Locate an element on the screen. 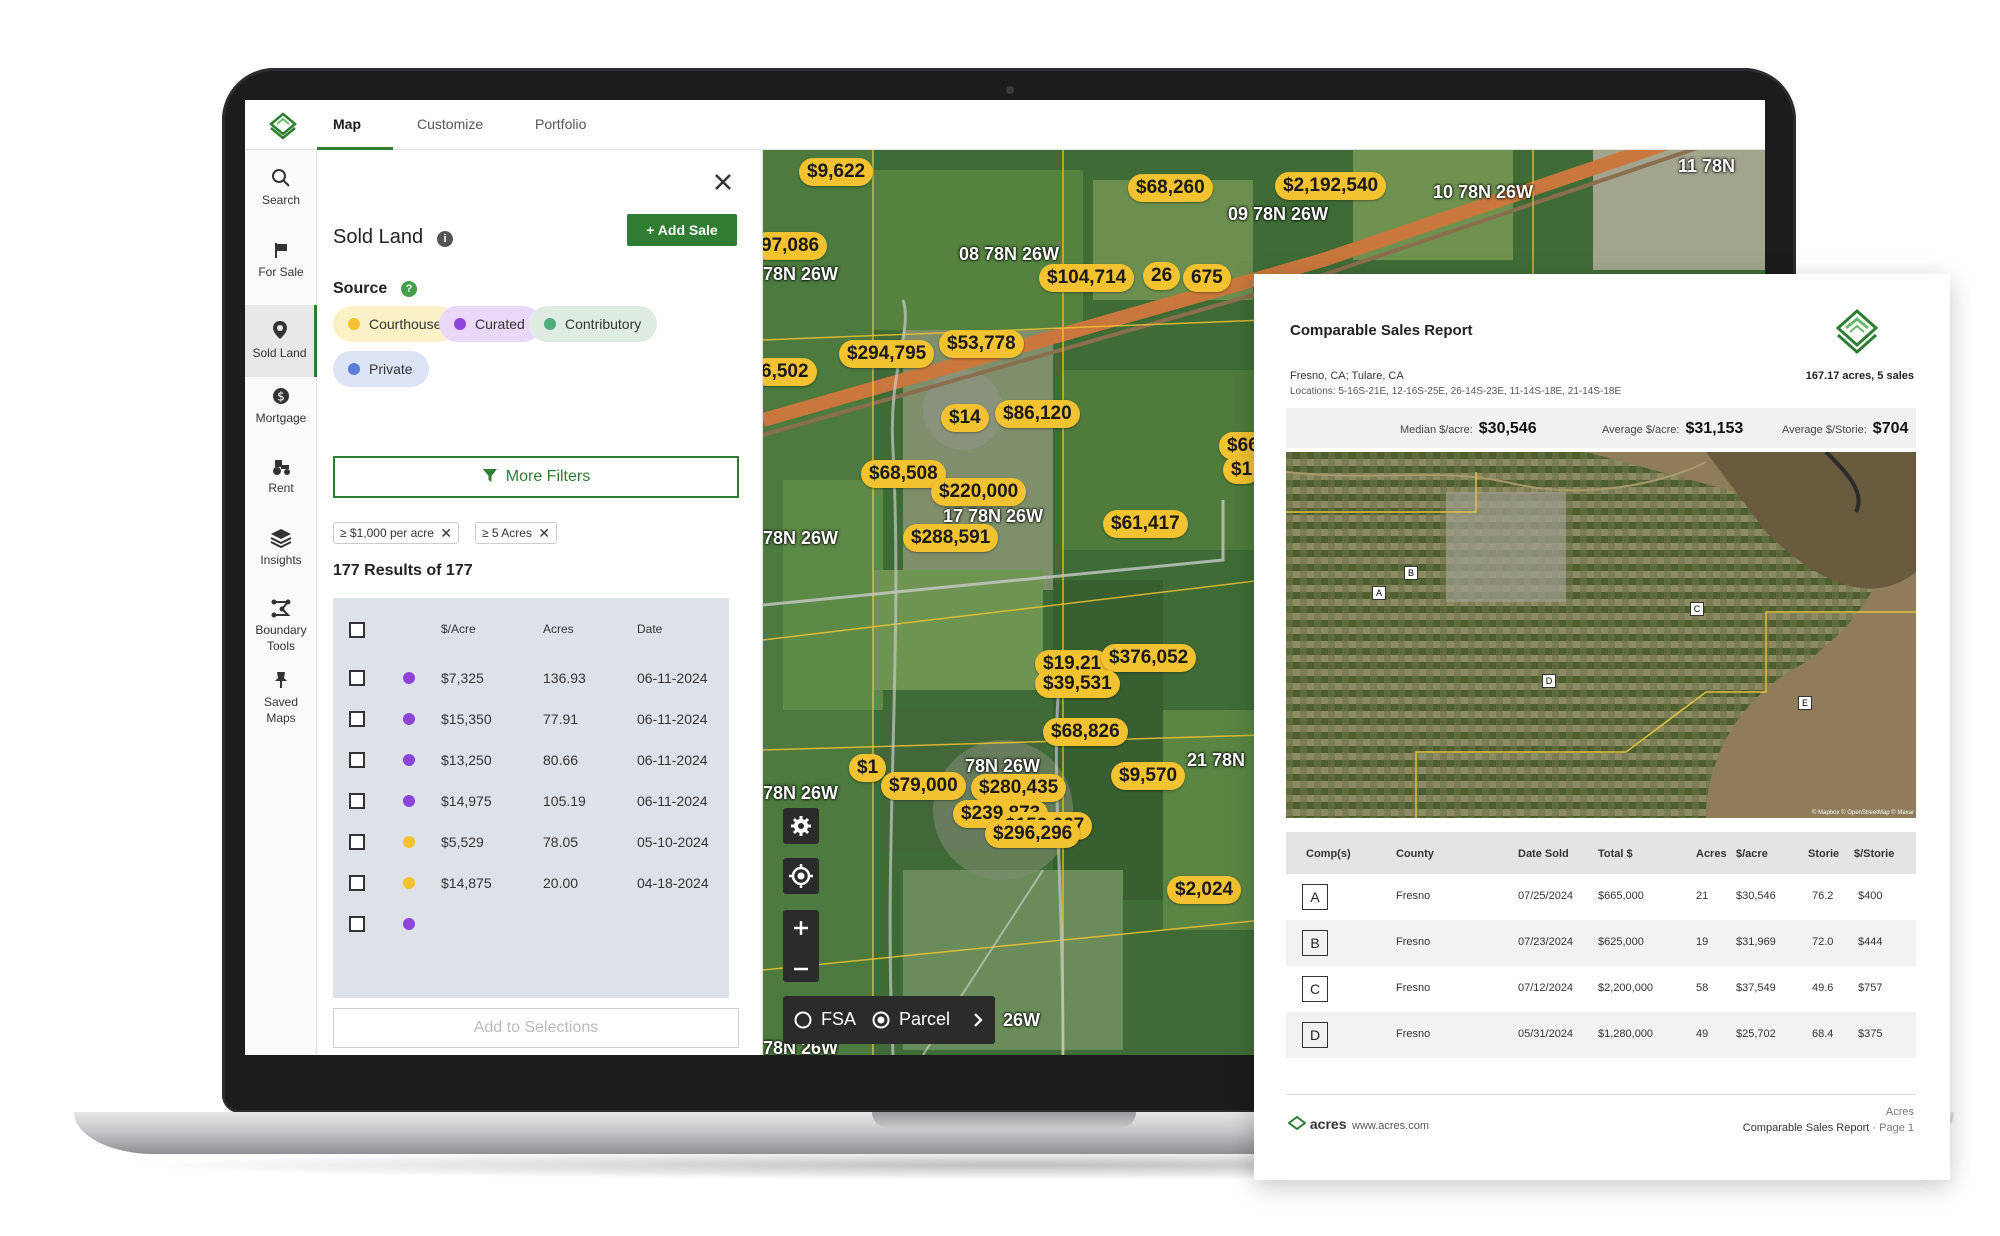 This screenshot has width=2000, height=1236. price-tag: 675 is located at coordinates (1207, 278).